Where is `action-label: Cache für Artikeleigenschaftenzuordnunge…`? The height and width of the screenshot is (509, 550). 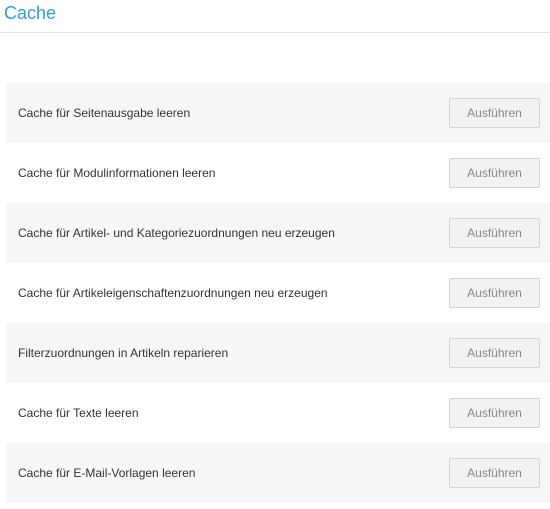
action-label: Cache für Artikeleigenschaftenzuordnunge… is located at coordinates (173, 293).